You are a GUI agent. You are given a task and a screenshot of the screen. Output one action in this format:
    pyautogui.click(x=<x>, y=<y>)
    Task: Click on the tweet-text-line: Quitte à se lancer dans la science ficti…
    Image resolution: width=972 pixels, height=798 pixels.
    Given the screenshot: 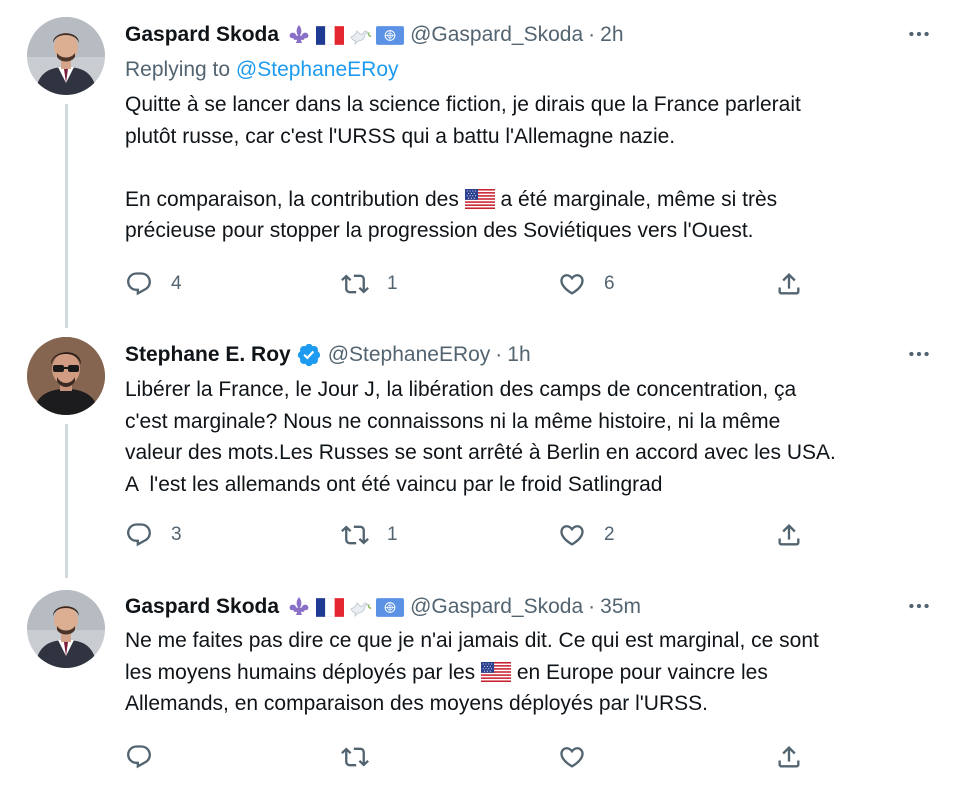 What is the action you would take?
    pyautogui.click(x=463, y=104)
    